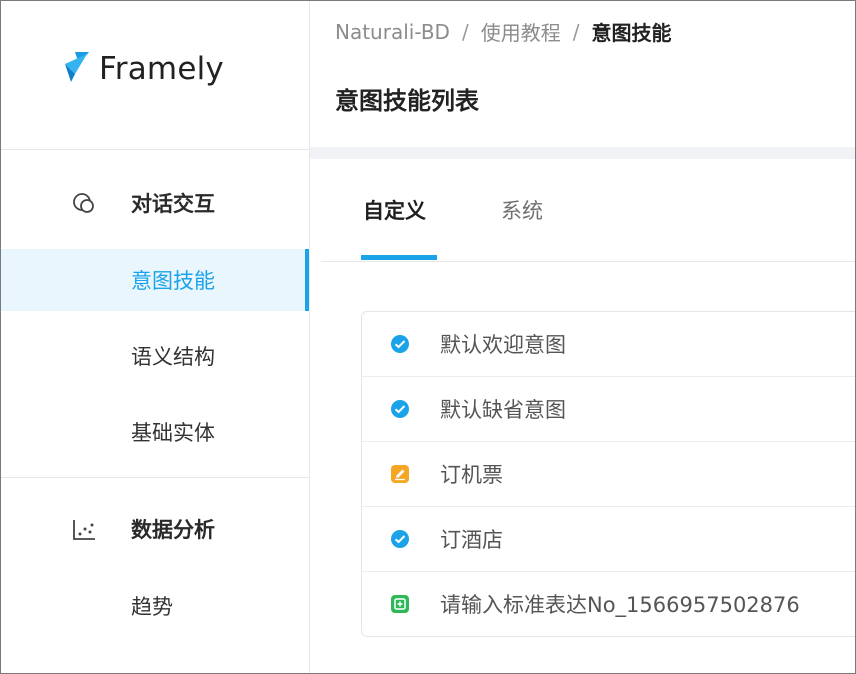 This screenshot has width=856, height=674. Describe the element at coordinates (582, 75) in the screenshot. I see `page-header: Naturali-BD / 使用教程 / 意图技能 意图技能列表` at that location.